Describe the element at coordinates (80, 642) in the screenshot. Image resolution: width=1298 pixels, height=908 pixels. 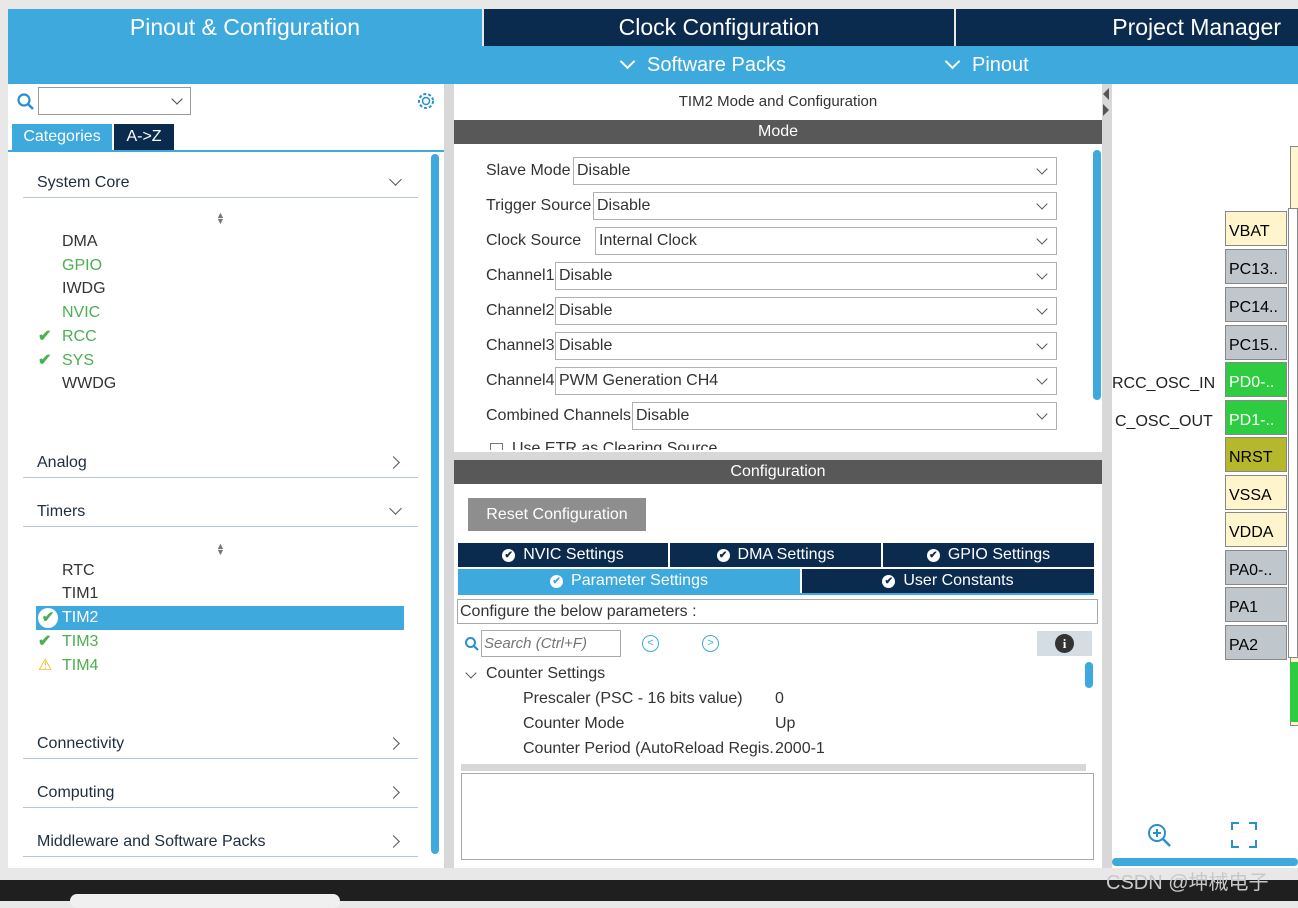
I see `list-item-tim3: TIM3` at that location.